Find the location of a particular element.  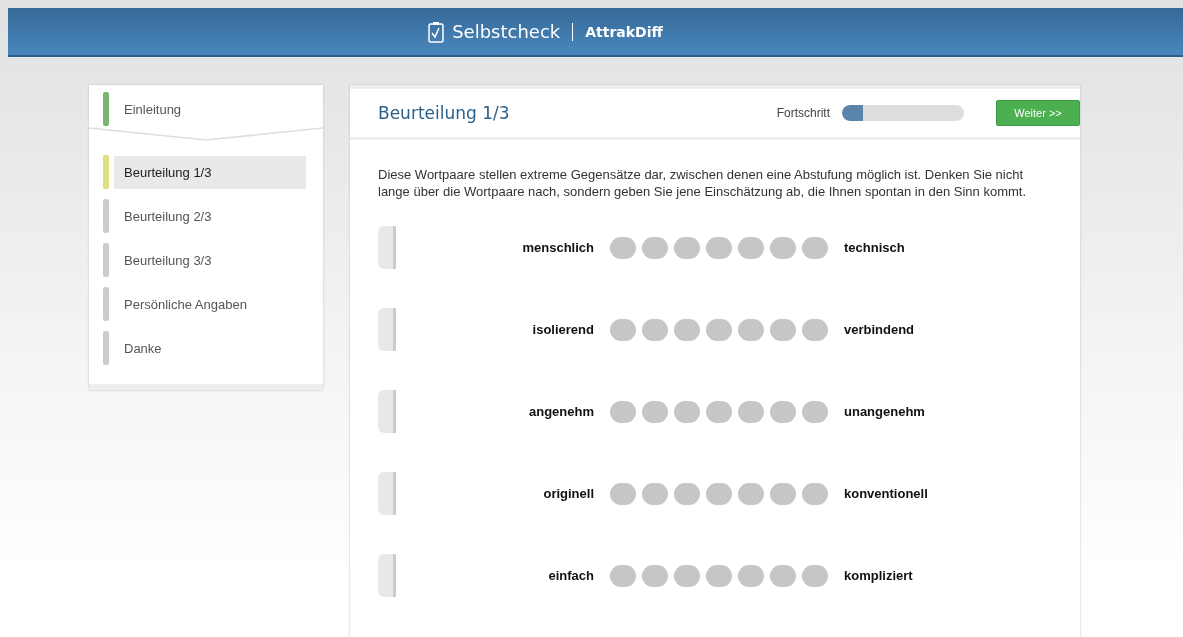

right-word: verbindend is located at coordinates (879, 329).